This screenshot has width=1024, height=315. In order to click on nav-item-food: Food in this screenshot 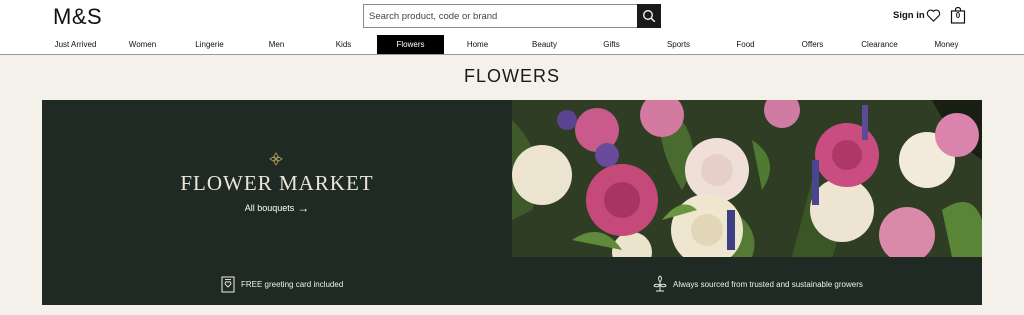, I will do `click(745, 44)`.